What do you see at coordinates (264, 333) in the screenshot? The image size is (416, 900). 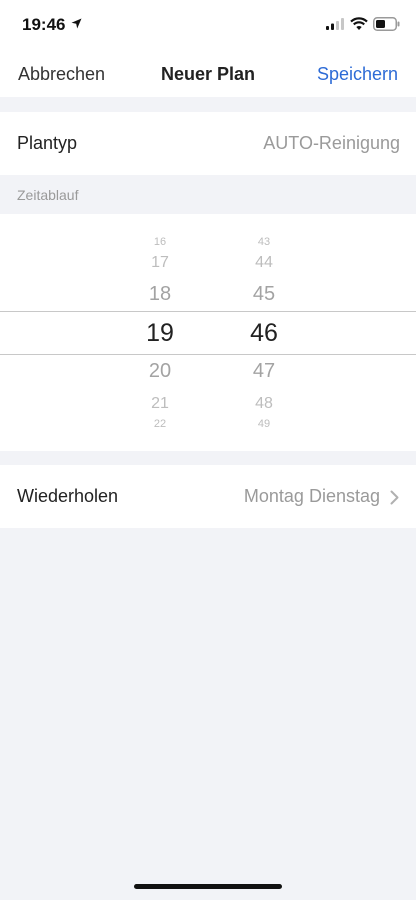 I see `selected-minute: 46` at bounding box center [264, 333].